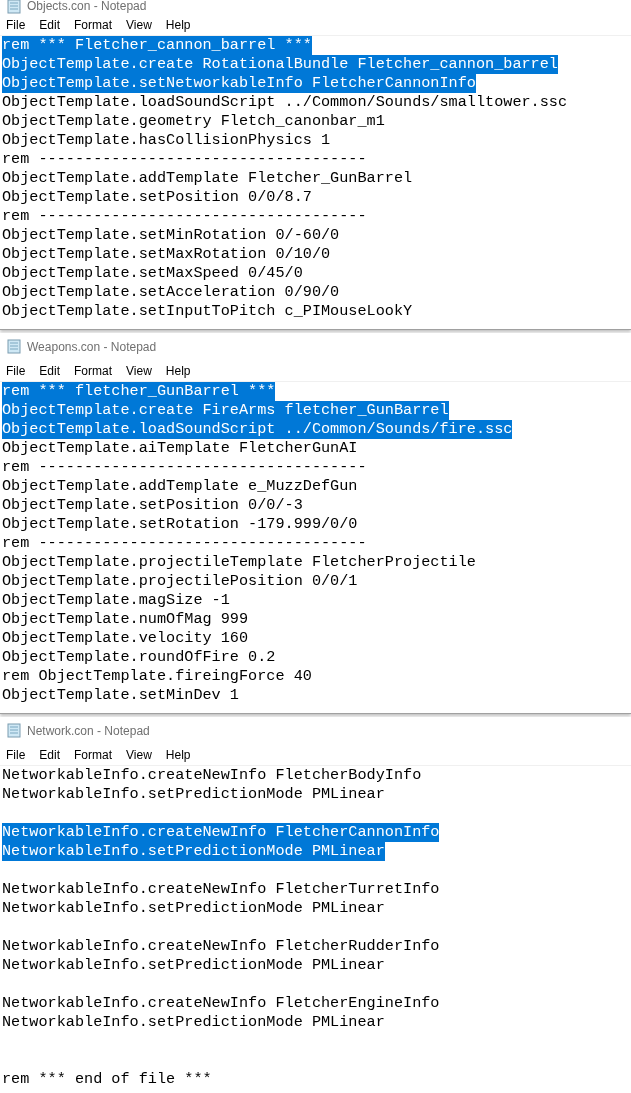 The width and height of the screenshot is (631, 1093). Describe the element at coordinates (166, 254) in the screenshot. I see `code-line: ObjectTemplate.setMaxRotation 0/10/0` at that location.